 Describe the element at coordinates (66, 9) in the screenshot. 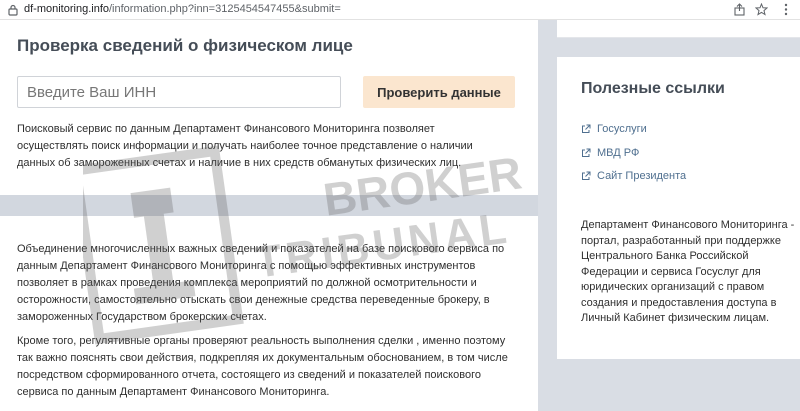

I see `url-host: df-monitoring.info` at that location.